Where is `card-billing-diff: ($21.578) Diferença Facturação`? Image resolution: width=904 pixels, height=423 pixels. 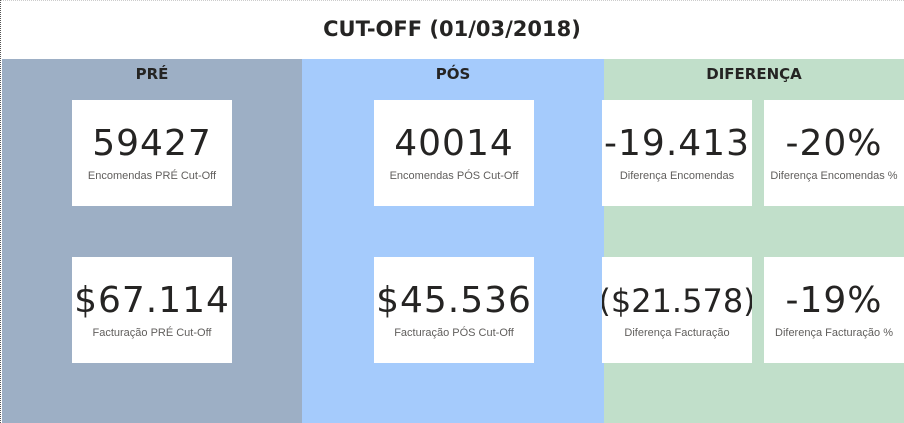
card-billing-diff: ($21.578) Diferença Facturação is located at coordinates (677, 310).